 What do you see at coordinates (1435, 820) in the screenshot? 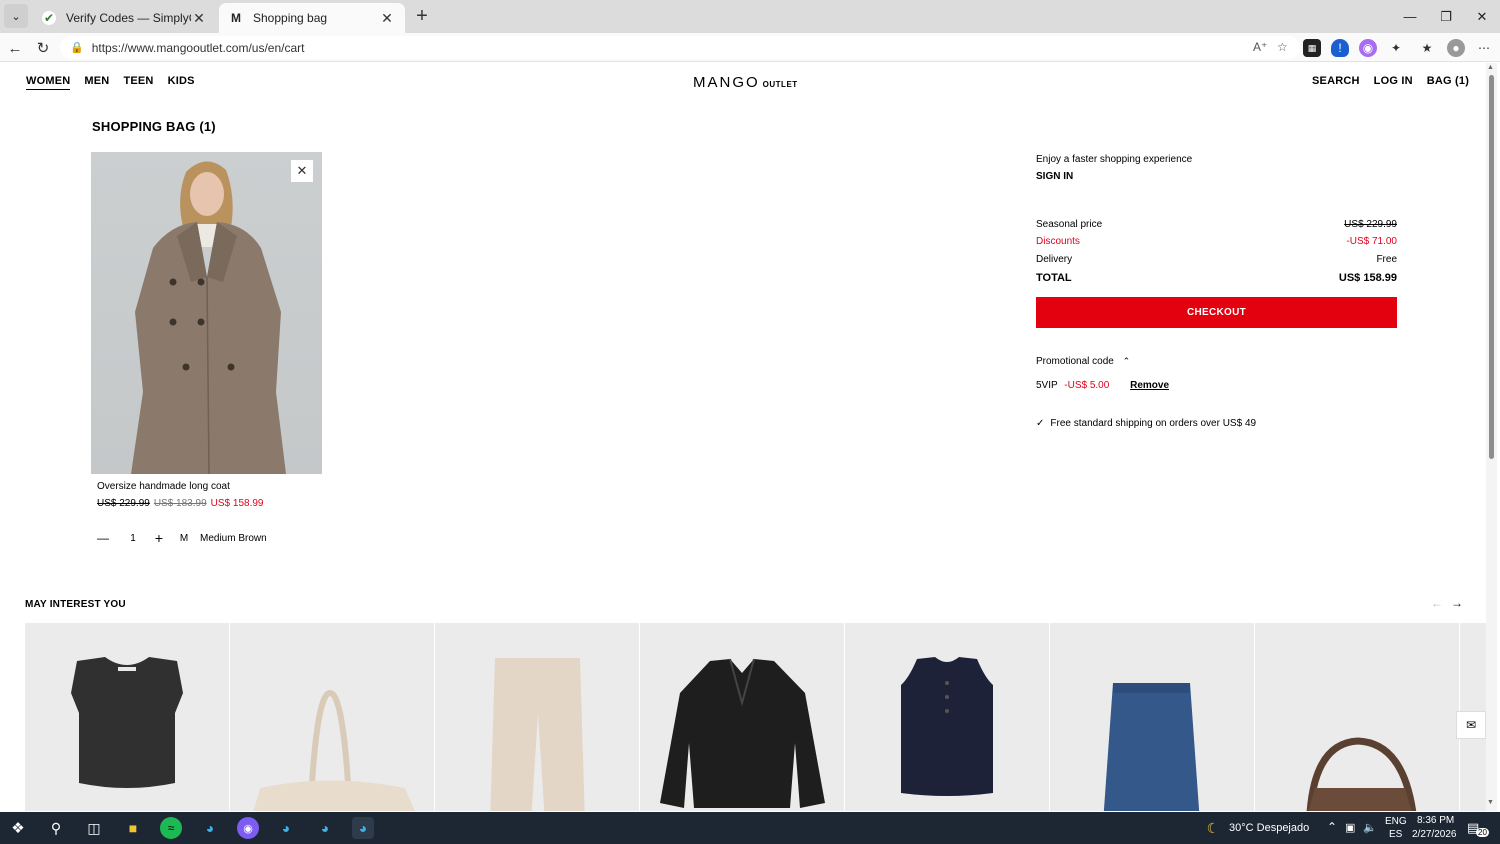
I see `clock-time: 8:36 PM` at bounding box center [1435, 820].